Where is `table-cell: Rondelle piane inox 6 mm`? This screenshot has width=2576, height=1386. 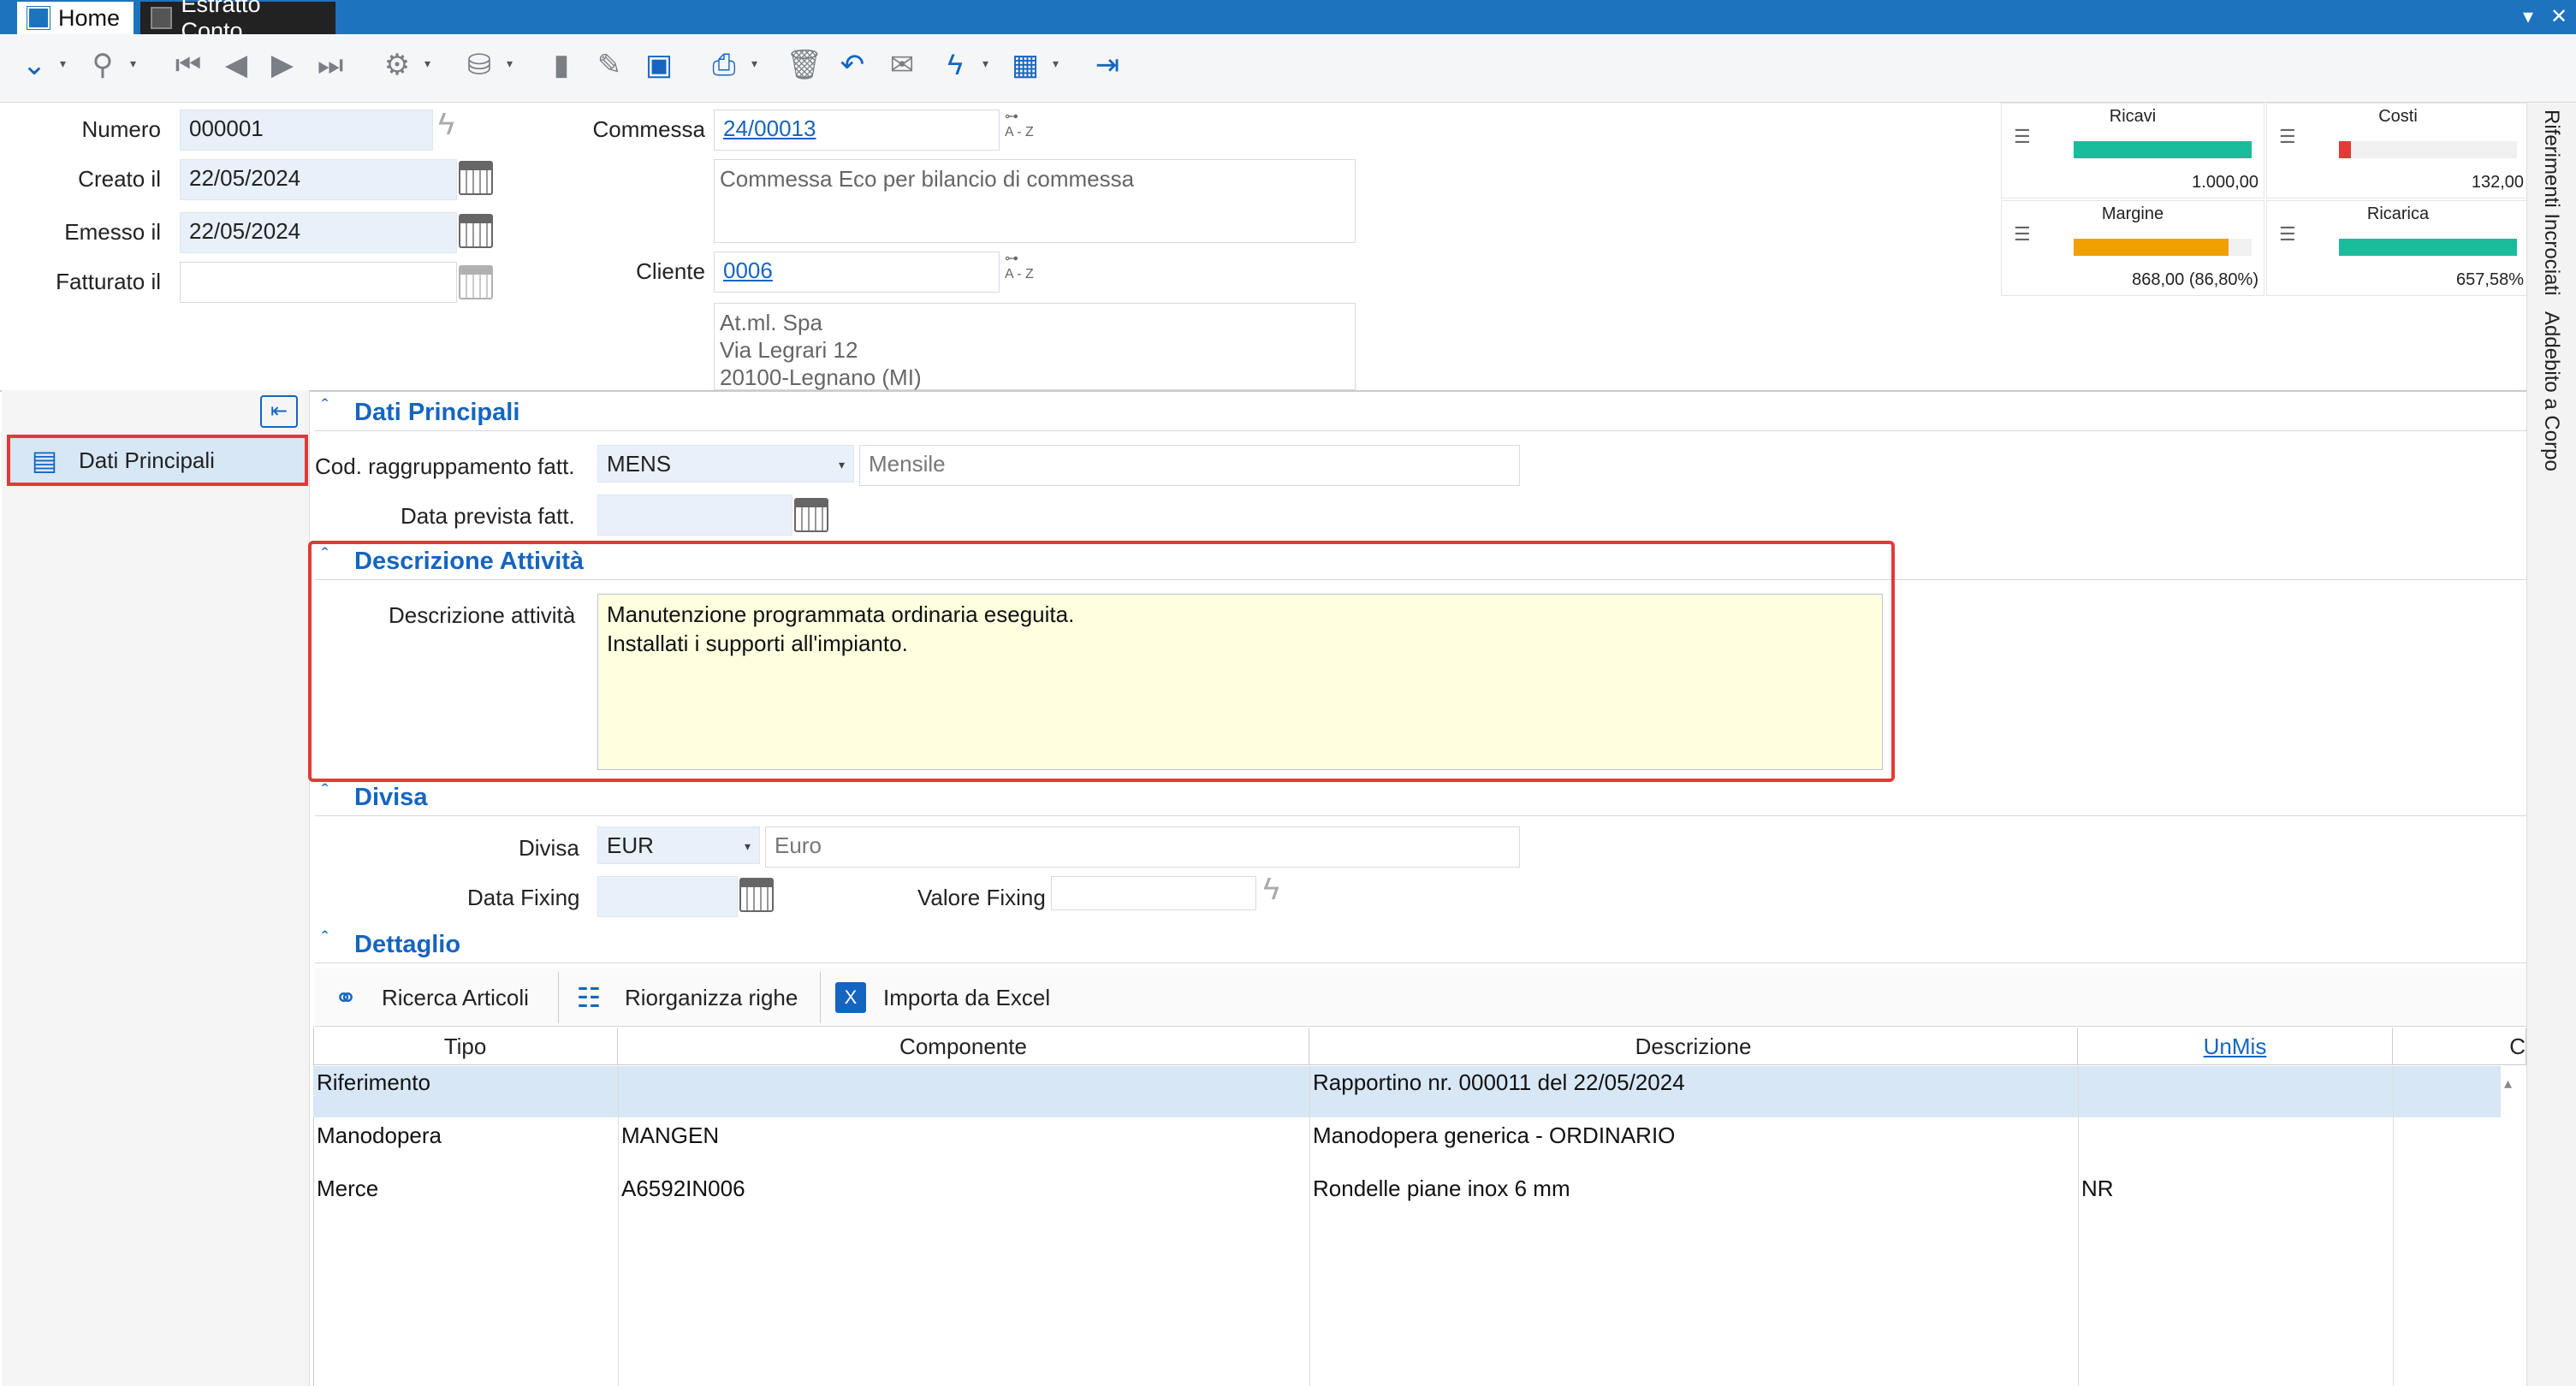
table-cell: Rondelle piane inox 6 mm is located at coordinates (1441, 1189).